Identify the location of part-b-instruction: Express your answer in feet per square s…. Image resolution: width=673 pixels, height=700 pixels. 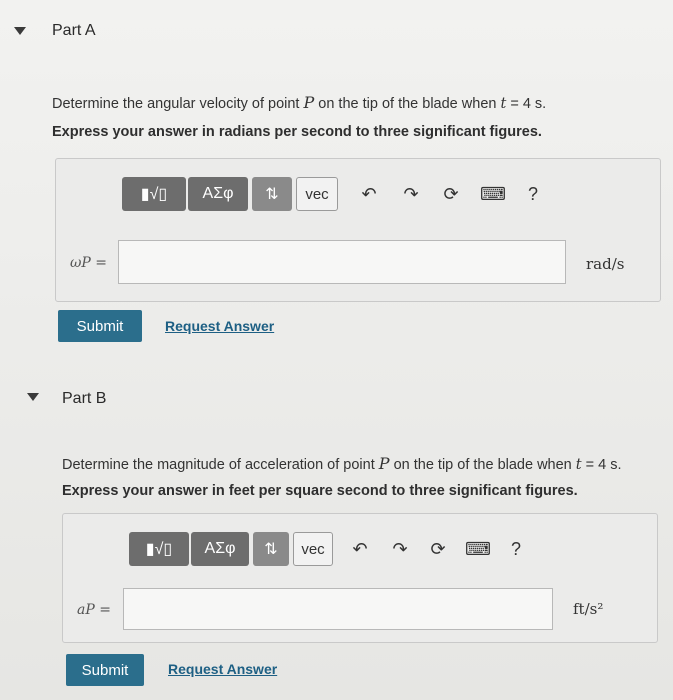
(320, 491).